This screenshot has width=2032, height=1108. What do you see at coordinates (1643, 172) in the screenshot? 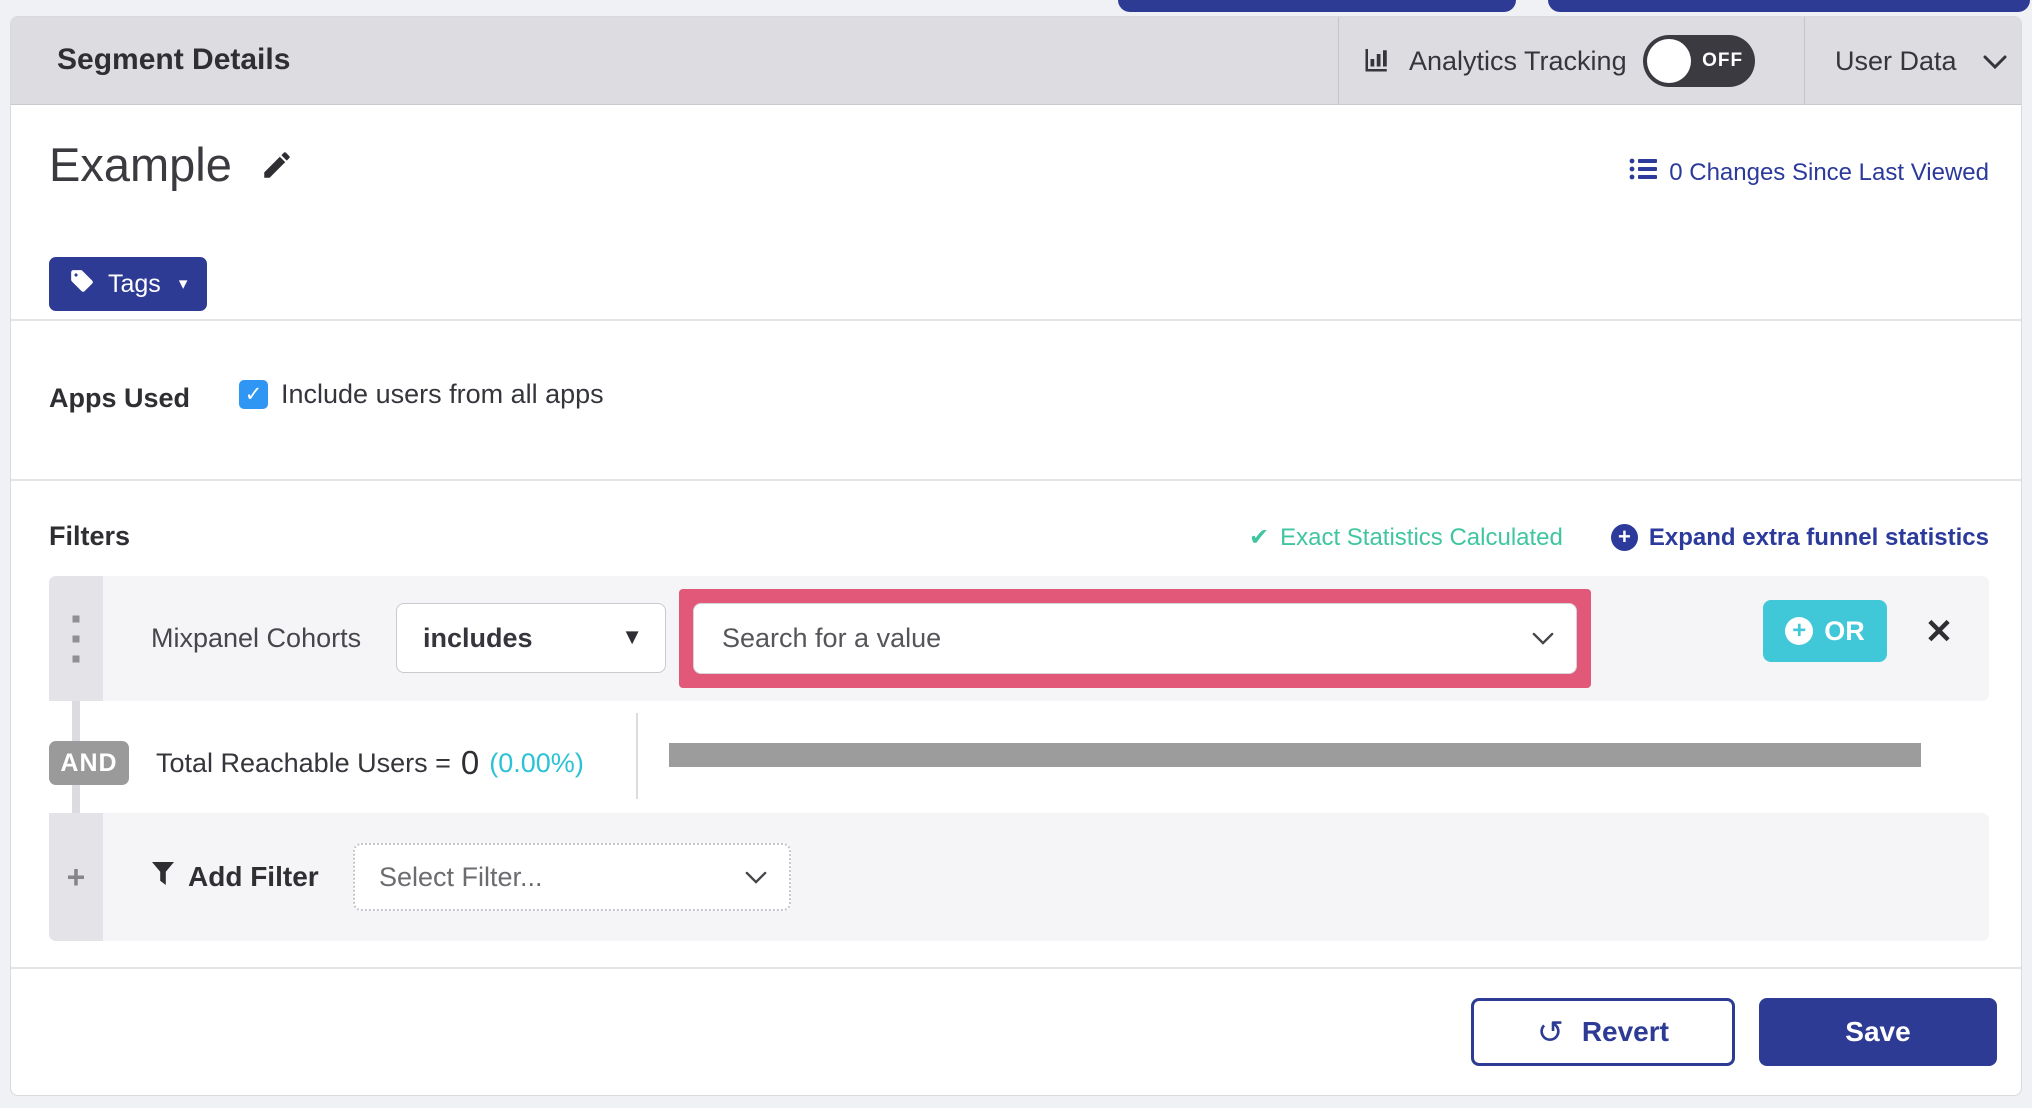
I see `changes-list-icon` at bounding box center [1643, 172].